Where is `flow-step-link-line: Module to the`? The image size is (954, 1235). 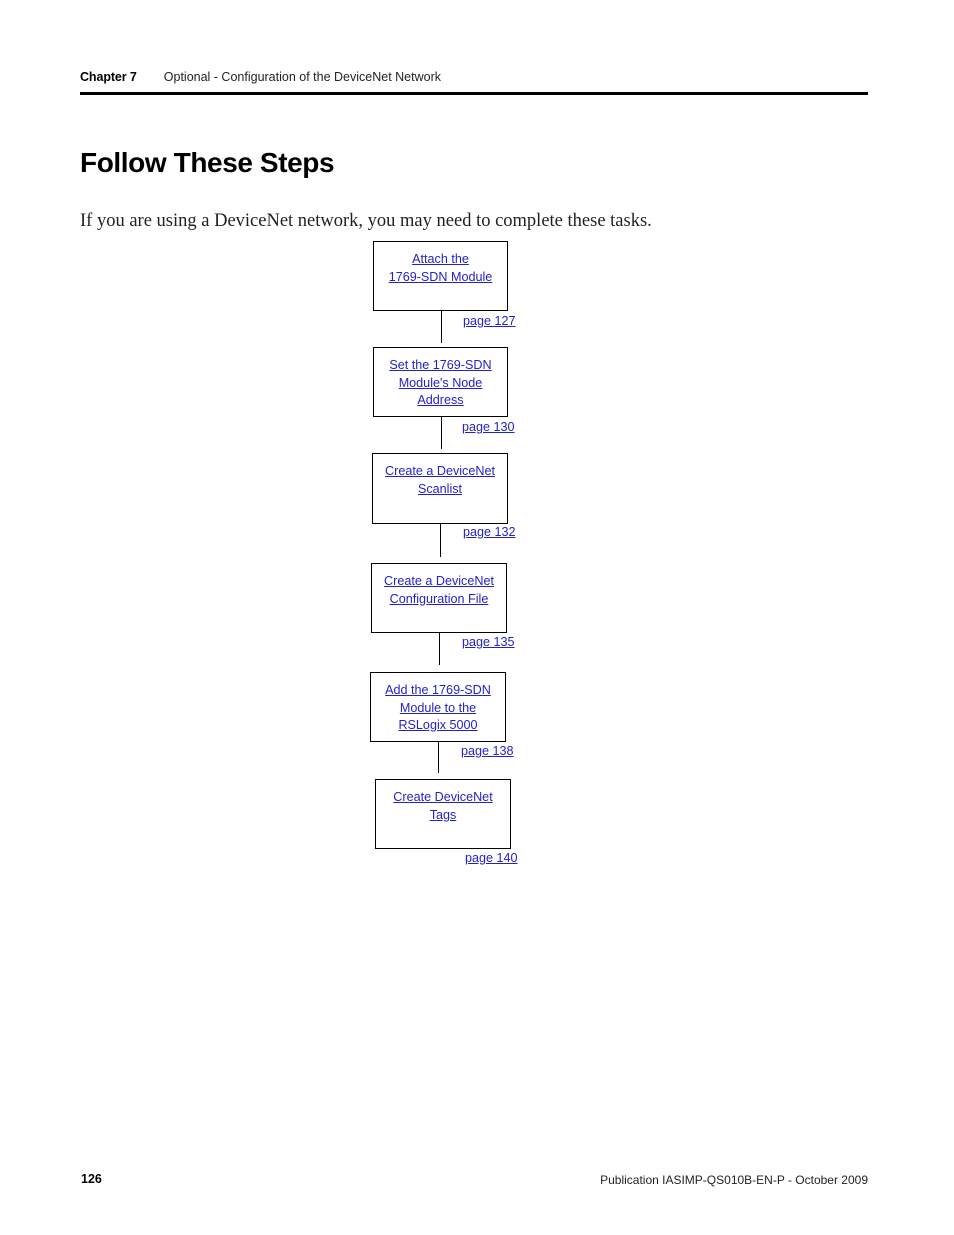 flow-step-link-line: Module to the is located at coordinates (438, 707).